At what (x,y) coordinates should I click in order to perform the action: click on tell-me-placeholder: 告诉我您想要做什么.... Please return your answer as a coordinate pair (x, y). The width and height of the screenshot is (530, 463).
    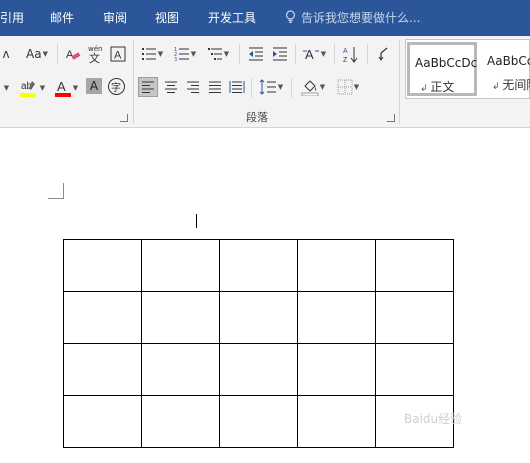
    Looking at the image, I should click on (361, 18).